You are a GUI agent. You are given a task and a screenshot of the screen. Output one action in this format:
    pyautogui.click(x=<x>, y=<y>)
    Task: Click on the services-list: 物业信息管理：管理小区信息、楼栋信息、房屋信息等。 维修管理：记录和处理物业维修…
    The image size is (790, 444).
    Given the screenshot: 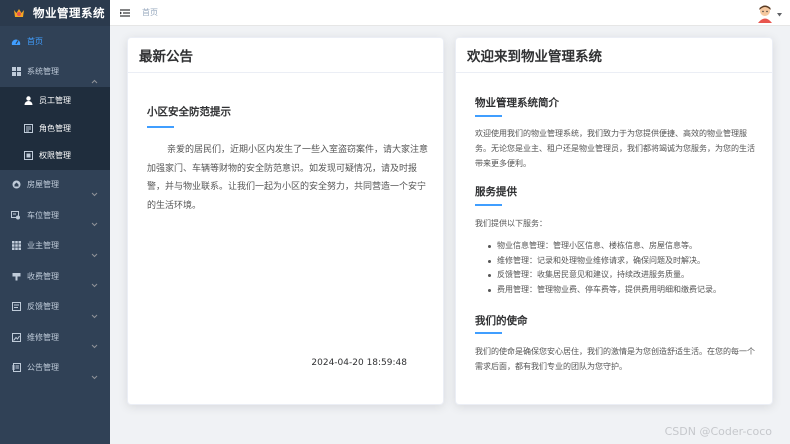 What is the action you would take?
    pyautogui.click(x=624, y=268)
    